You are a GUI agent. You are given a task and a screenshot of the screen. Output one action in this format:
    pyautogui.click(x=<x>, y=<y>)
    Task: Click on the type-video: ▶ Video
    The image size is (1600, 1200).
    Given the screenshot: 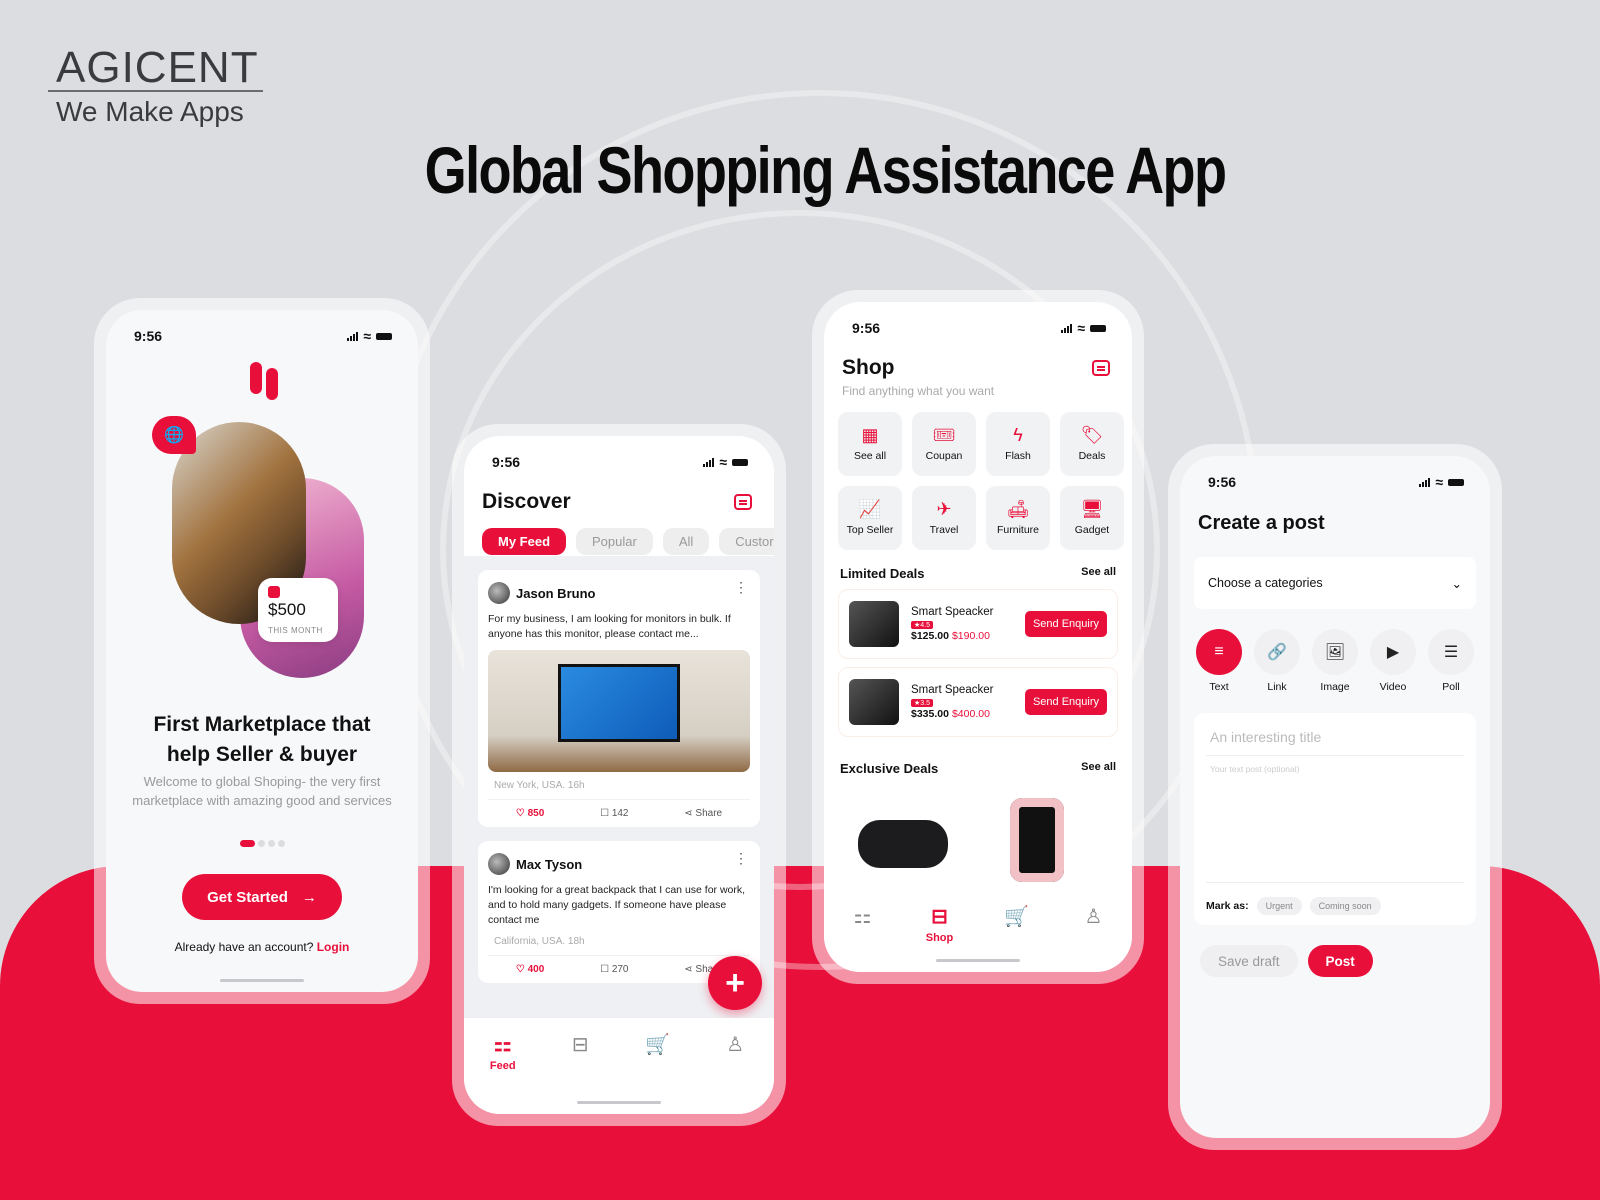 What is the action you would take?
    pyautogui.click(x=1393, y=661)
    